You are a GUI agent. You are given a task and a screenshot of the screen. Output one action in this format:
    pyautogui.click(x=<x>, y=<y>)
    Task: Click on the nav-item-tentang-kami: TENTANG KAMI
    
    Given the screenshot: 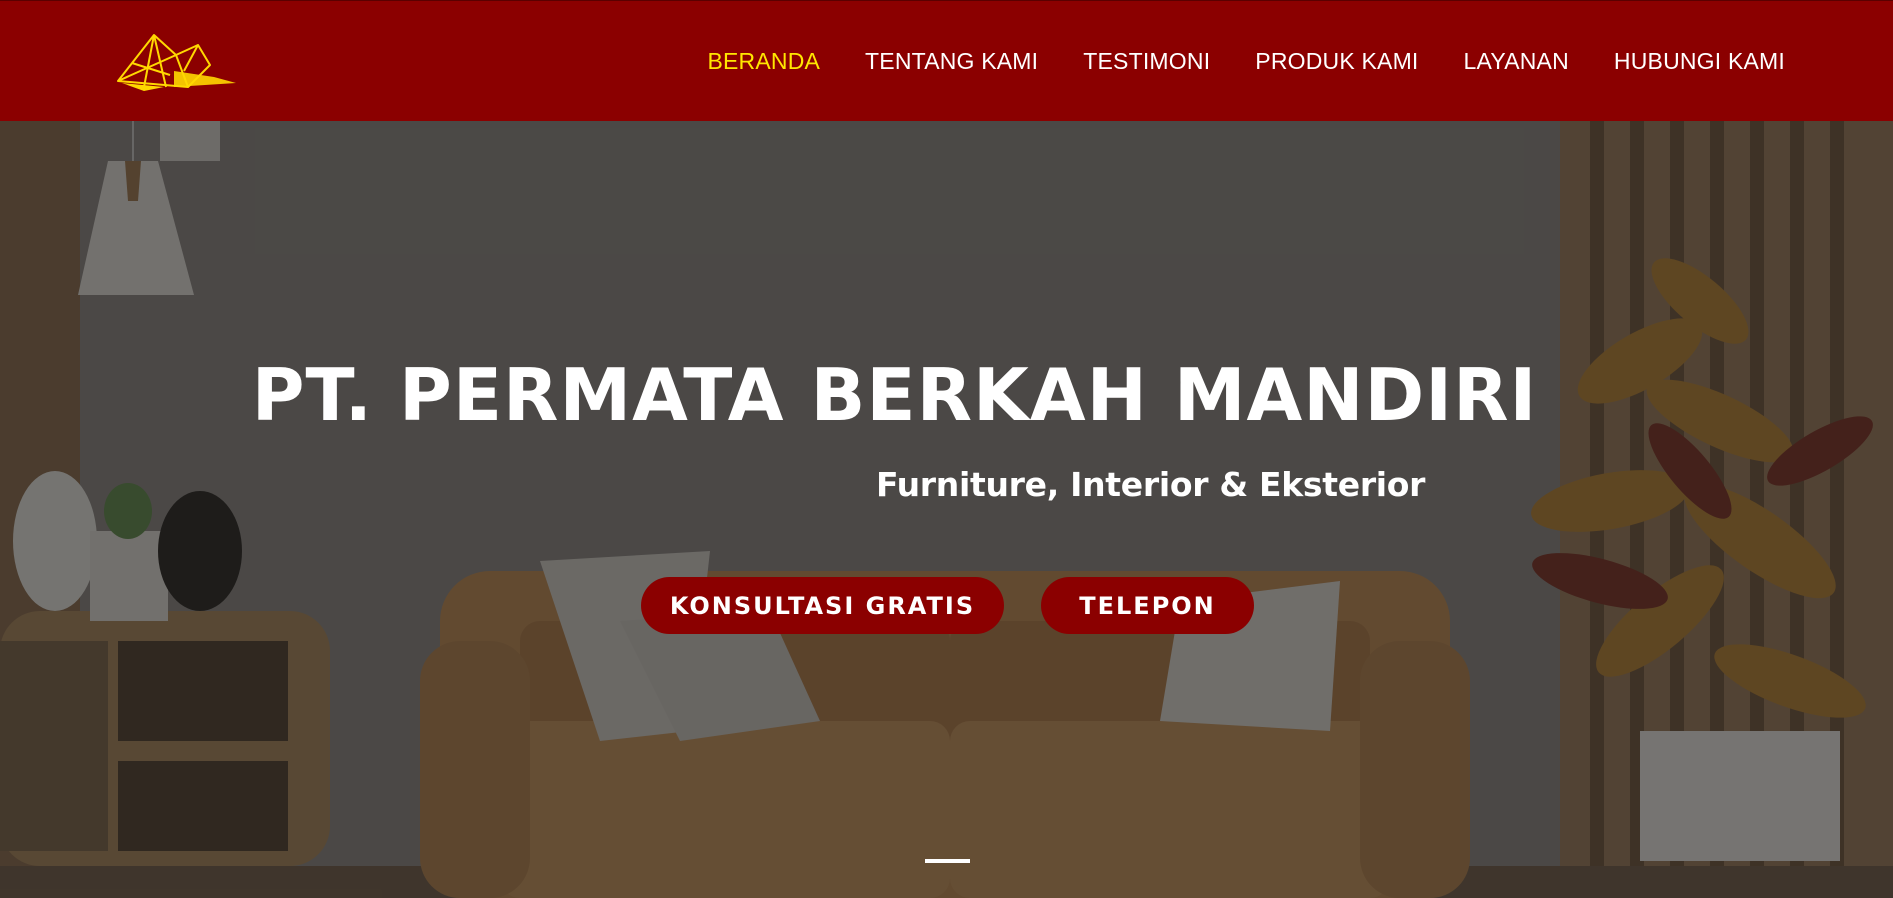 What is the action you would take?
    pyautogui.click(x=951, y=61)
    